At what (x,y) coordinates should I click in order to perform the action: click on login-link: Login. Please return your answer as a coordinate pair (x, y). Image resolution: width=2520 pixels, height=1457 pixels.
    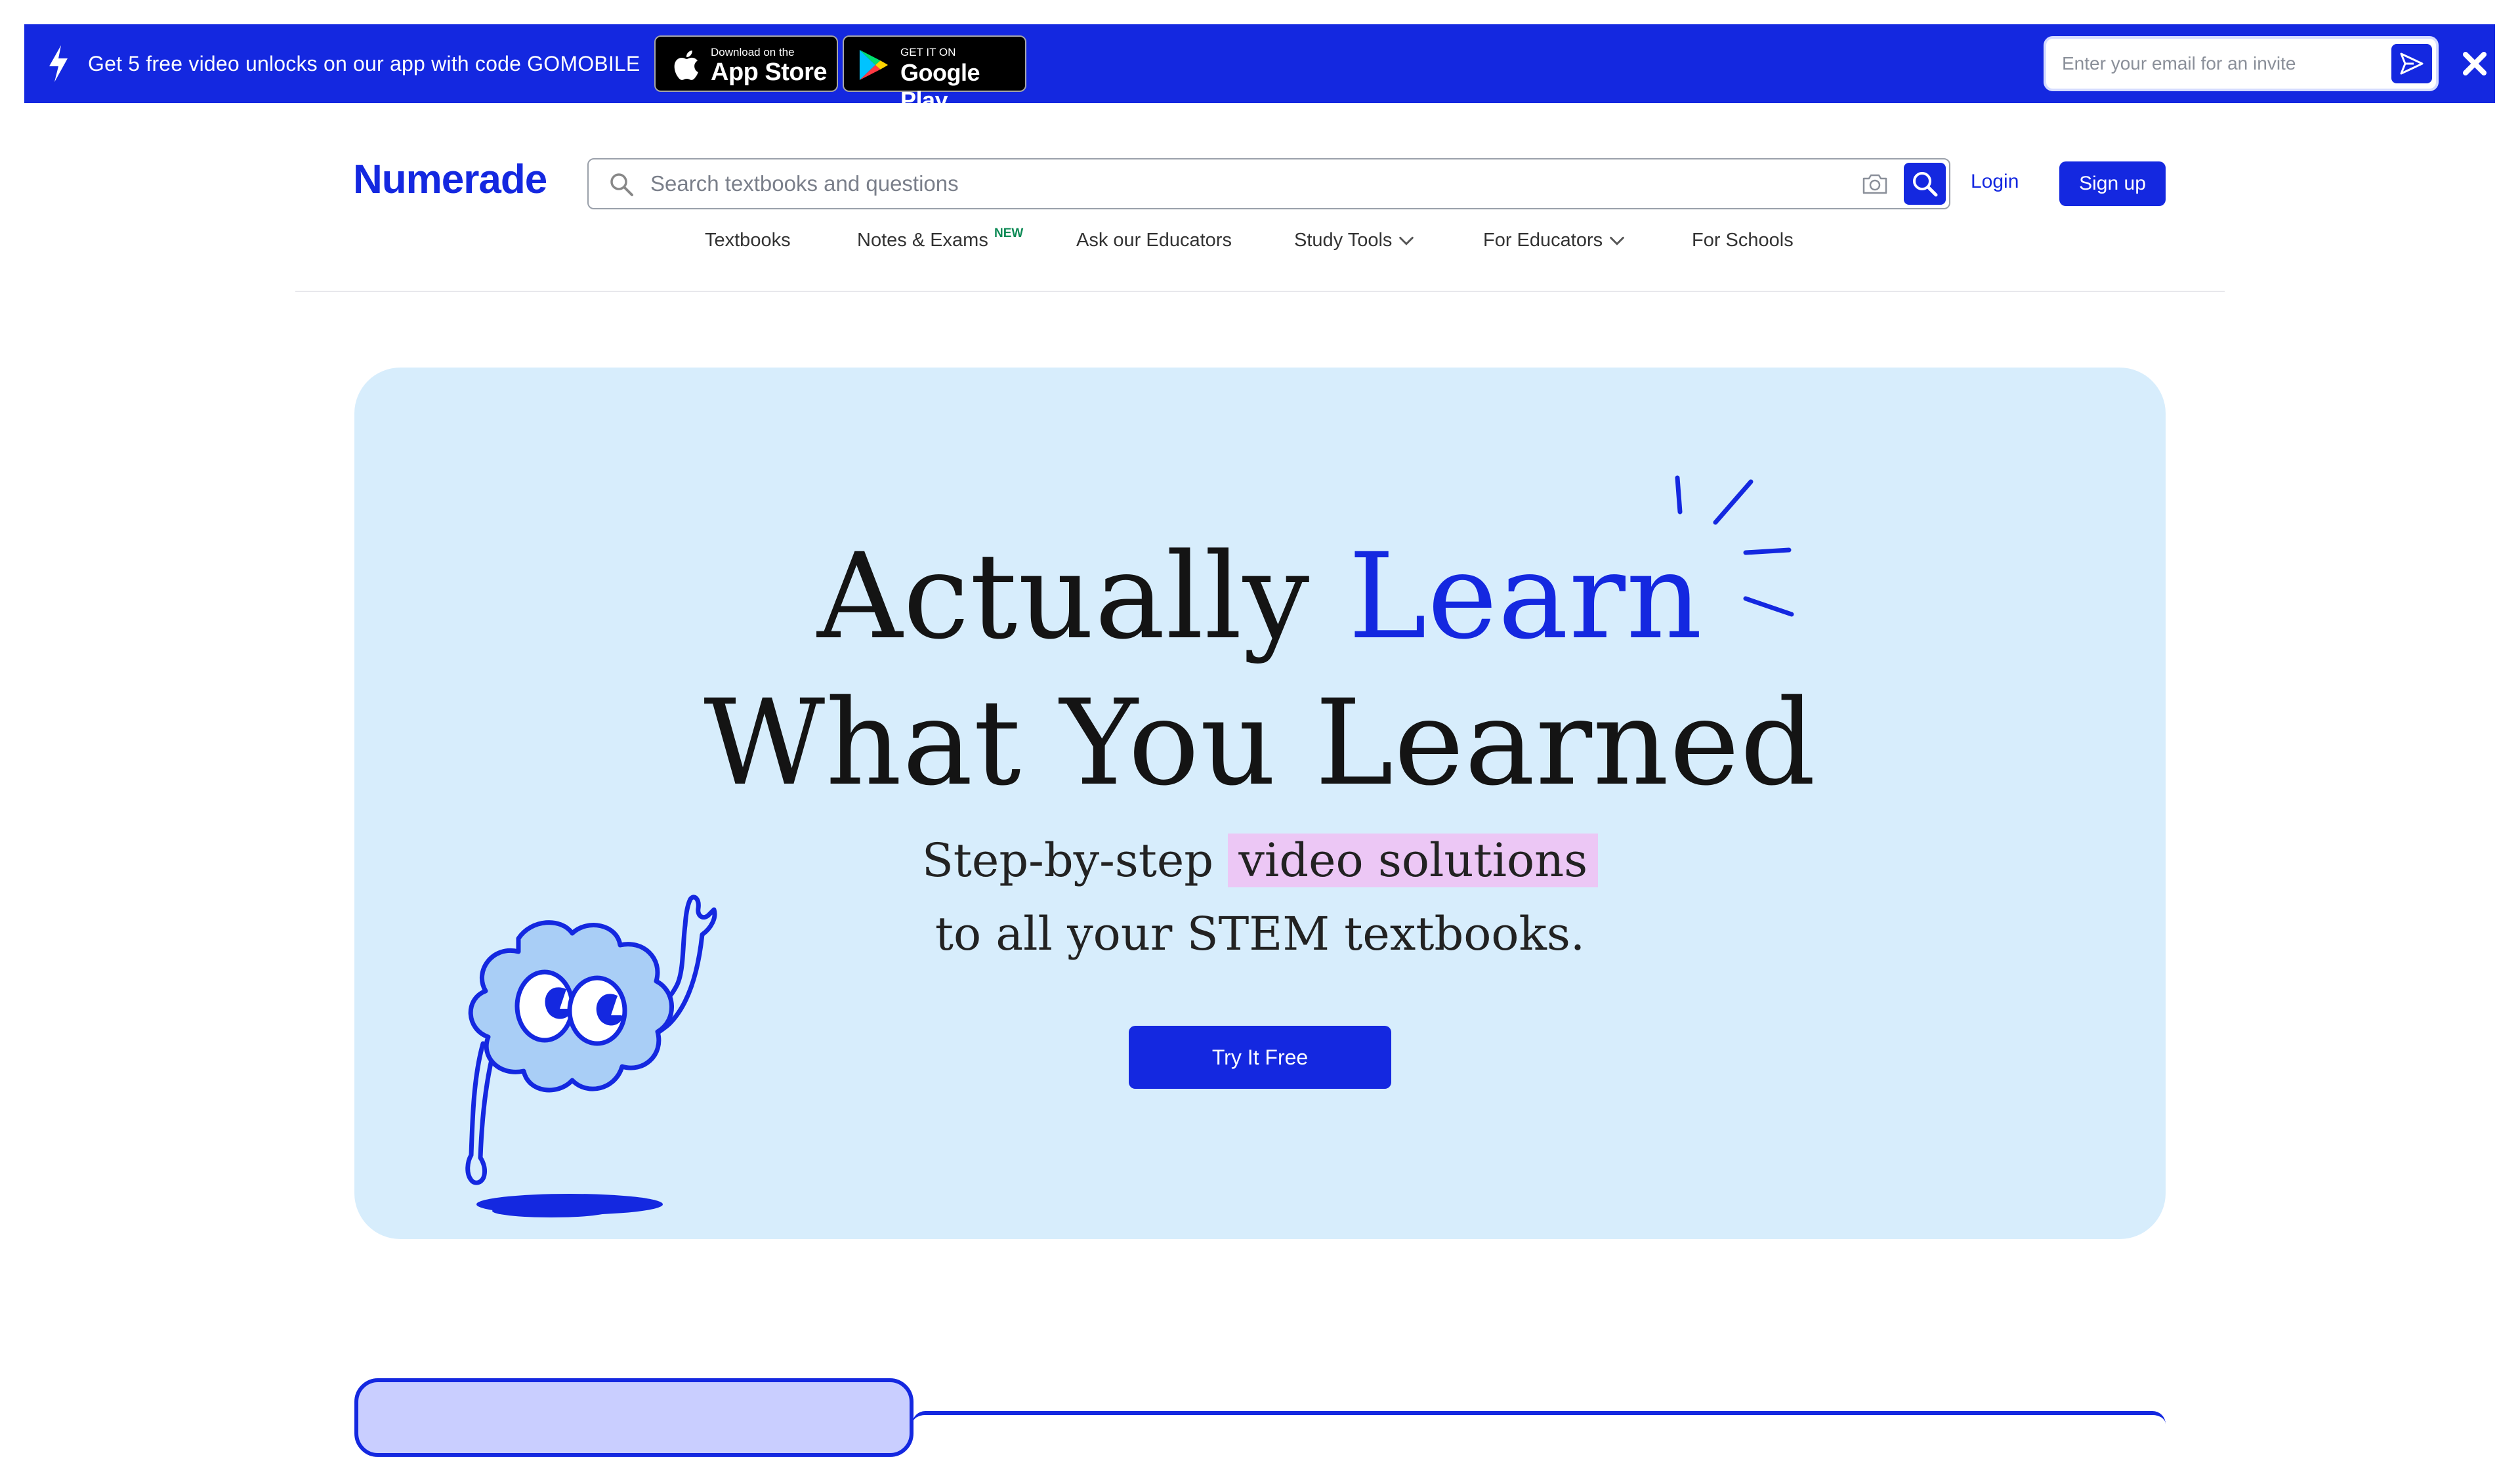
    Looking at the image, I should click on (1995, 182).